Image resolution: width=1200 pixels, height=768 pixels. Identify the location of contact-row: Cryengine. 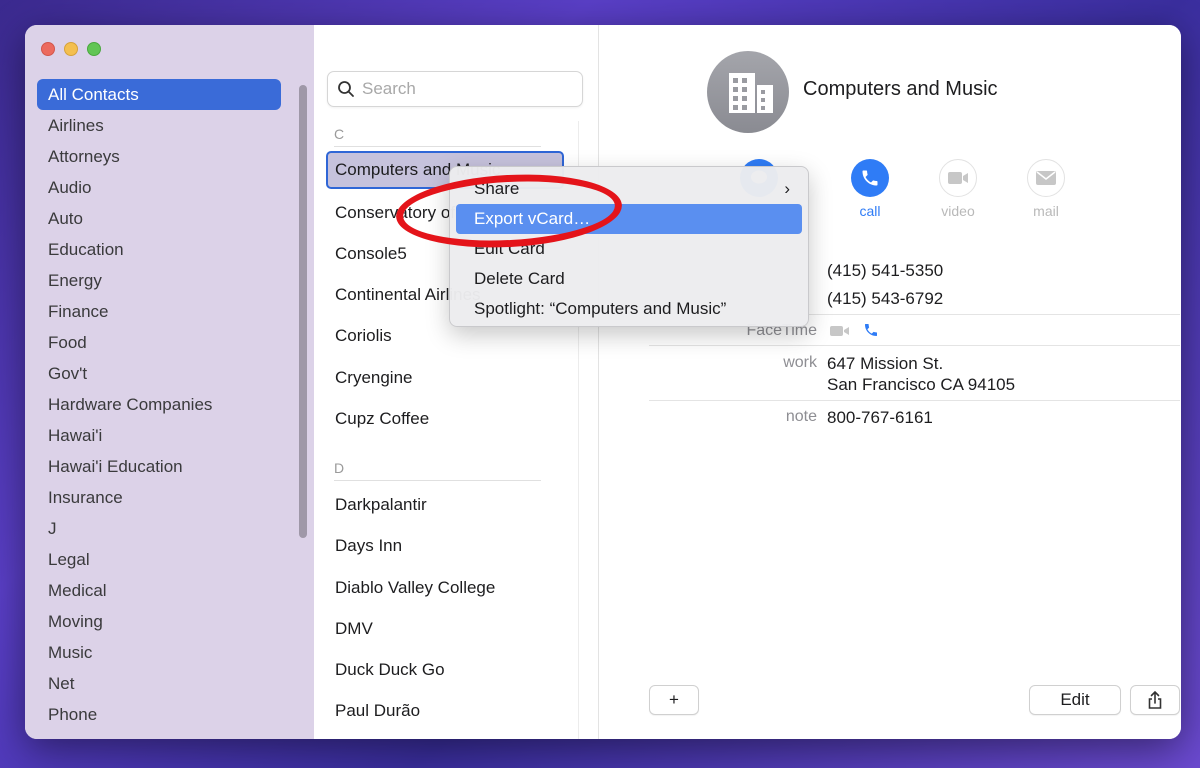
(445, 378).